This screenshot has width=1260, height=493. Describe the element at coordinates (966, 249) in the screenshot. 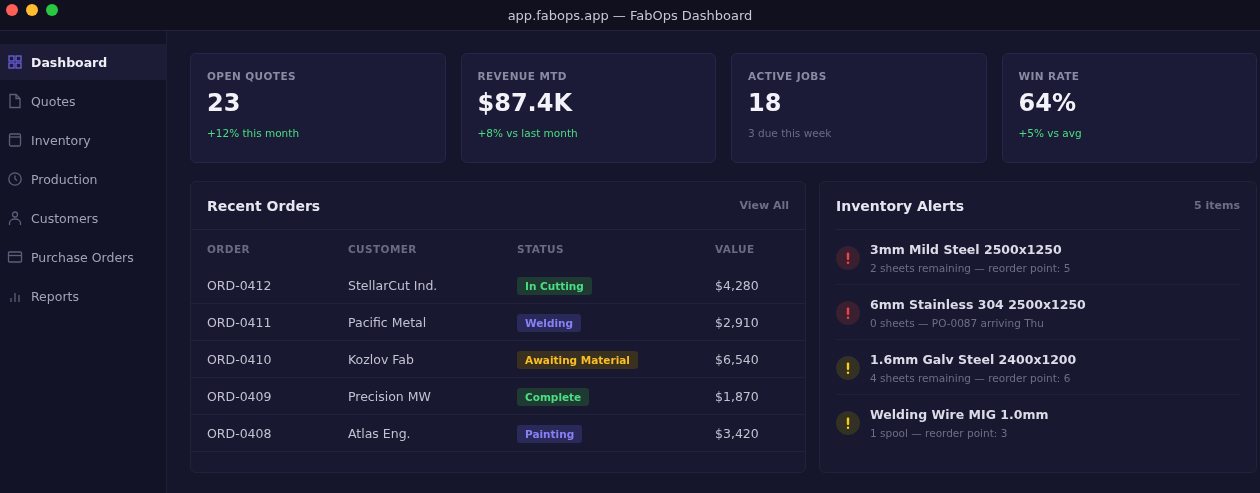

I see `alert-title: 3mm Mild Steel 2500x1250` at that location.